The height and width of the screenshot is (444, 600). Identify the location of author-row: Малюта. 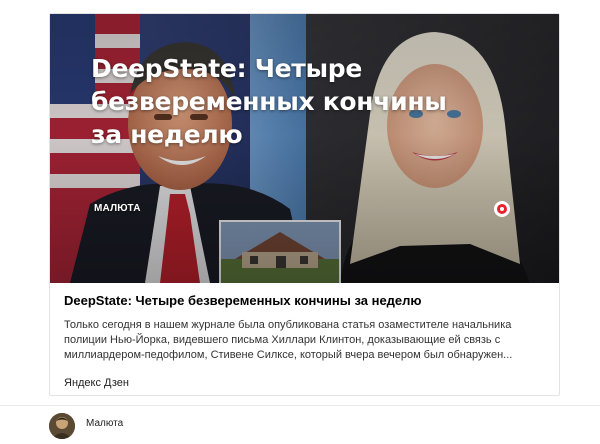
(86, 426).